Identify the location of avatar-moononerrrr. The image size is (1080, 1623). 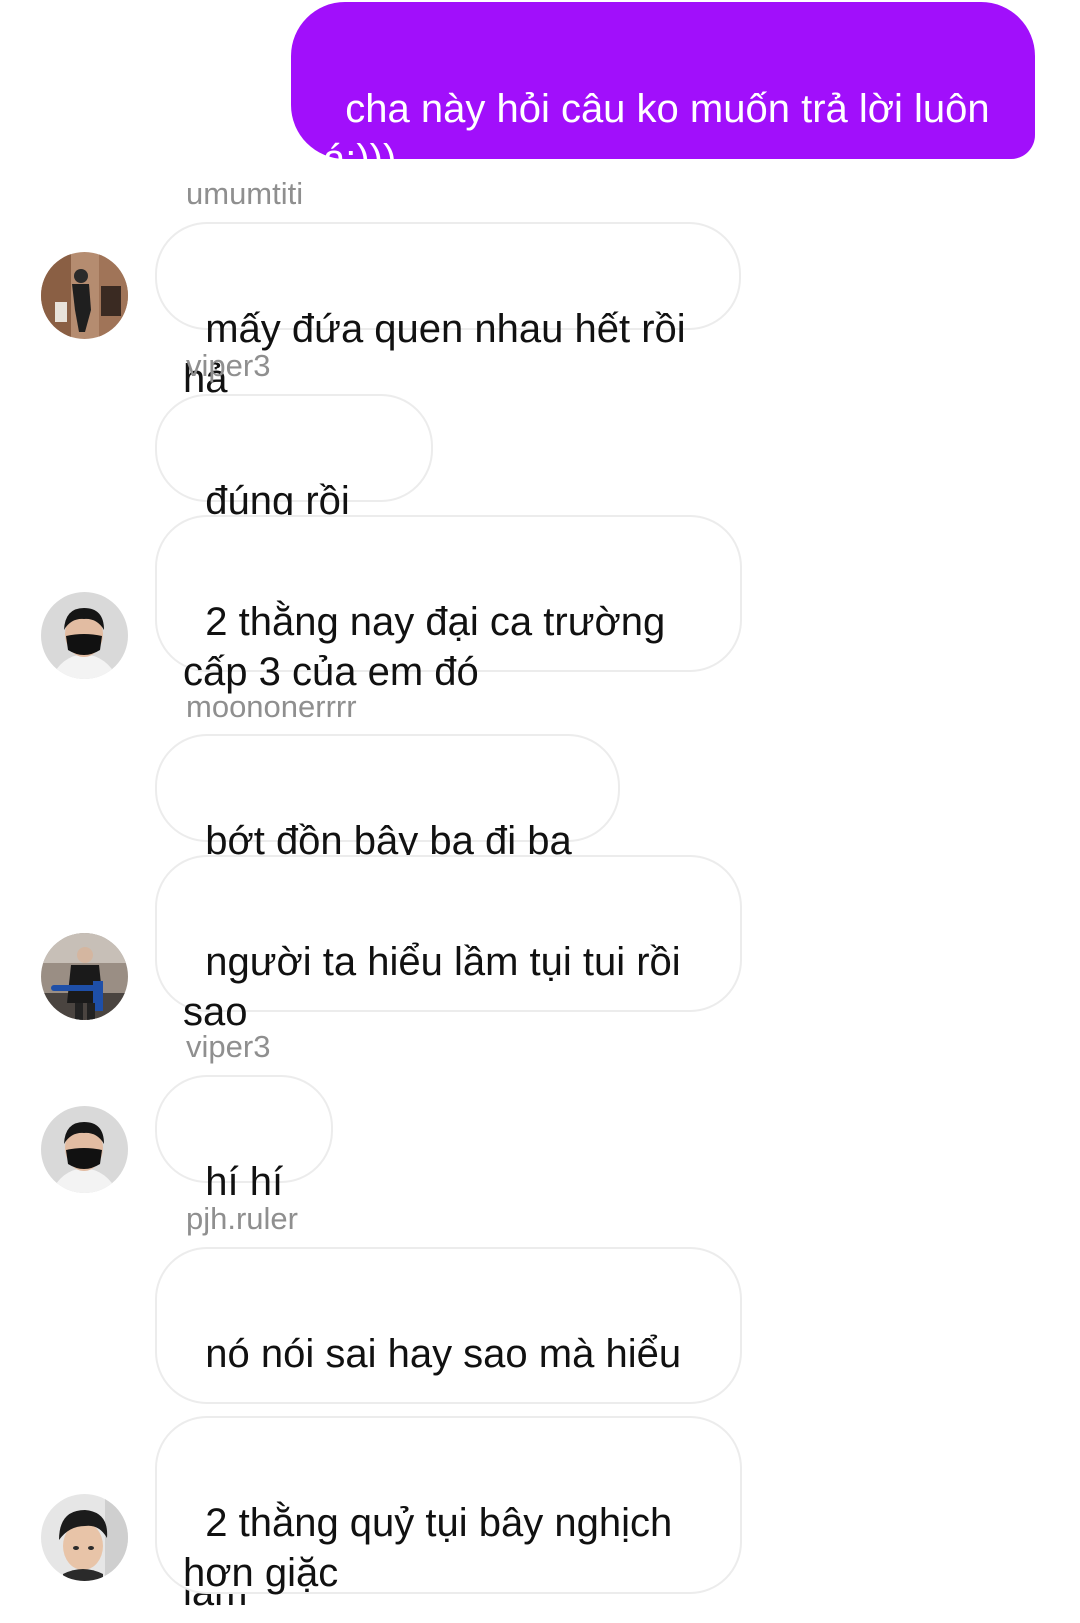
(84, 976).